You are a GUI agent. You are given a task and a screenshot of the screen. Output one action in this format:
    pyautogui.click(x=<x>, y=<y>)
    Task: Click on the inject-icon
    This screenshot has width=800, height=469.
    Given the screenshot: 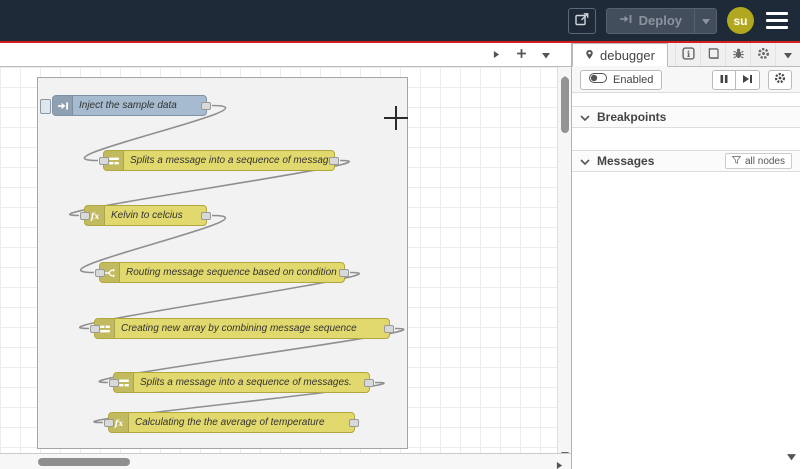 What is the action you would take?
    pyautogui.click(x=63, y=105)
    